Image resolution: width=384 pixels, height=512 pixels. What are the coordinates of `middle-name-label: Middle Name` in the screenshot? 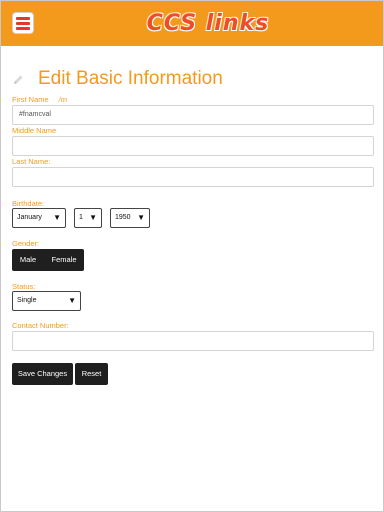 It's located at (34, 130).